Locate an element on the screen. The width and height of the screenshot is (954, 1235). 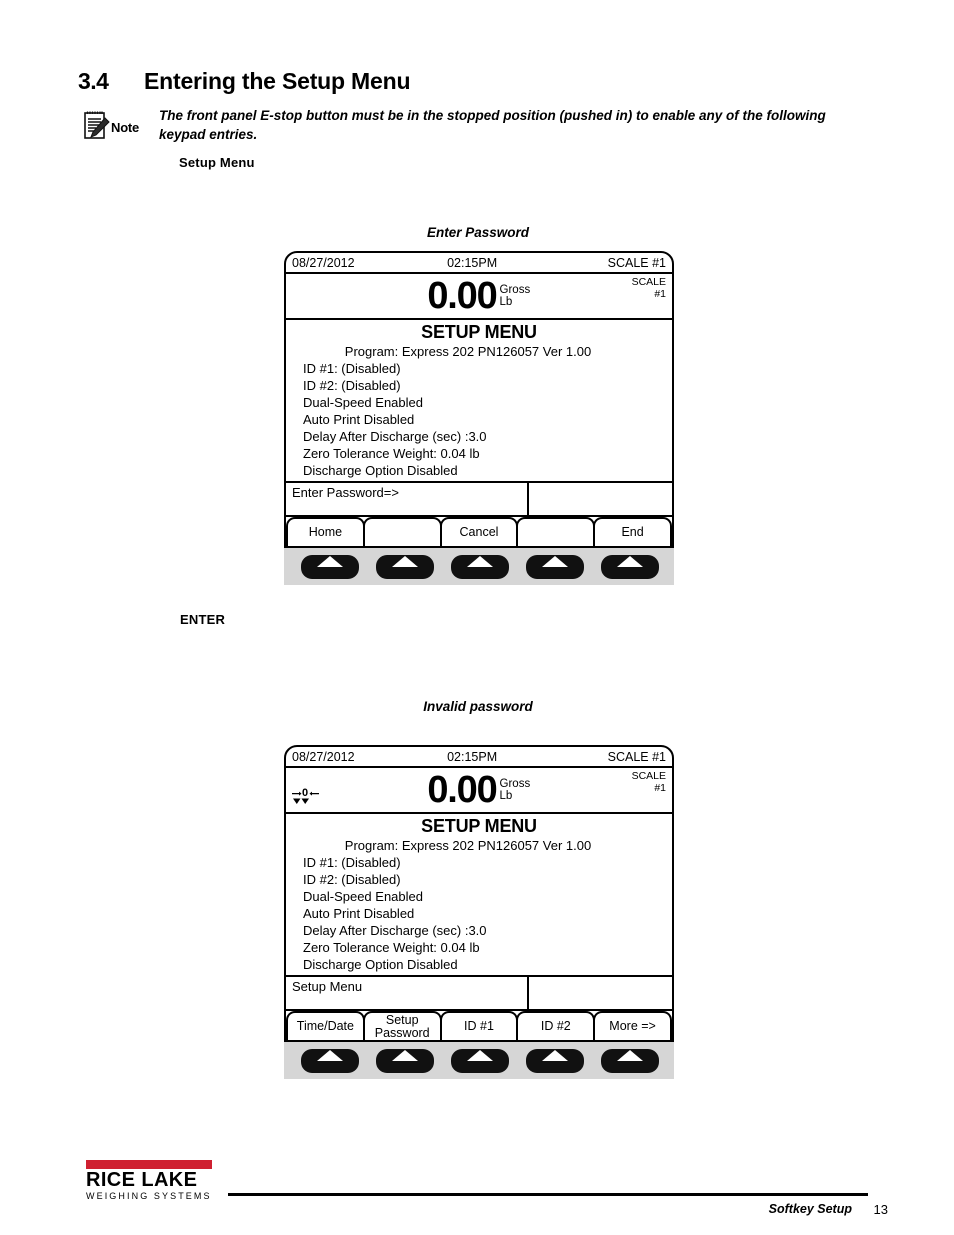
panel1-body-line: ID #1: (Disabled) is located at coordinates (352, 368).